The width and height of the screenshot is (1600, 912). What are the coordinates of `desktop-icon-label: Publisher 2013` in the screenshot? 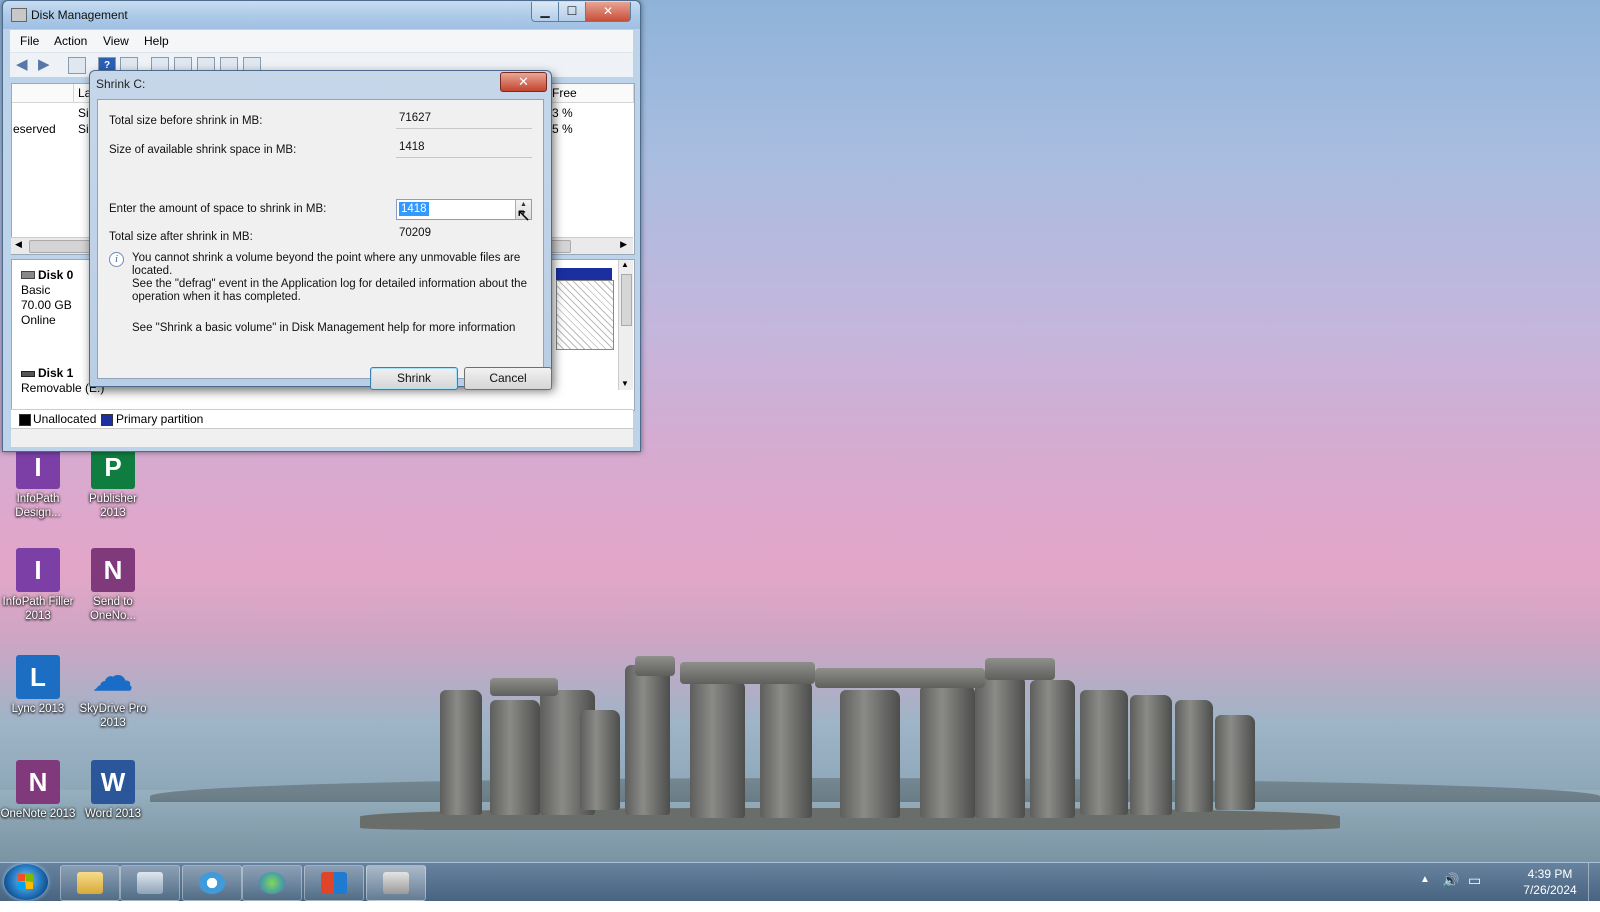 It's located at (113, 506).